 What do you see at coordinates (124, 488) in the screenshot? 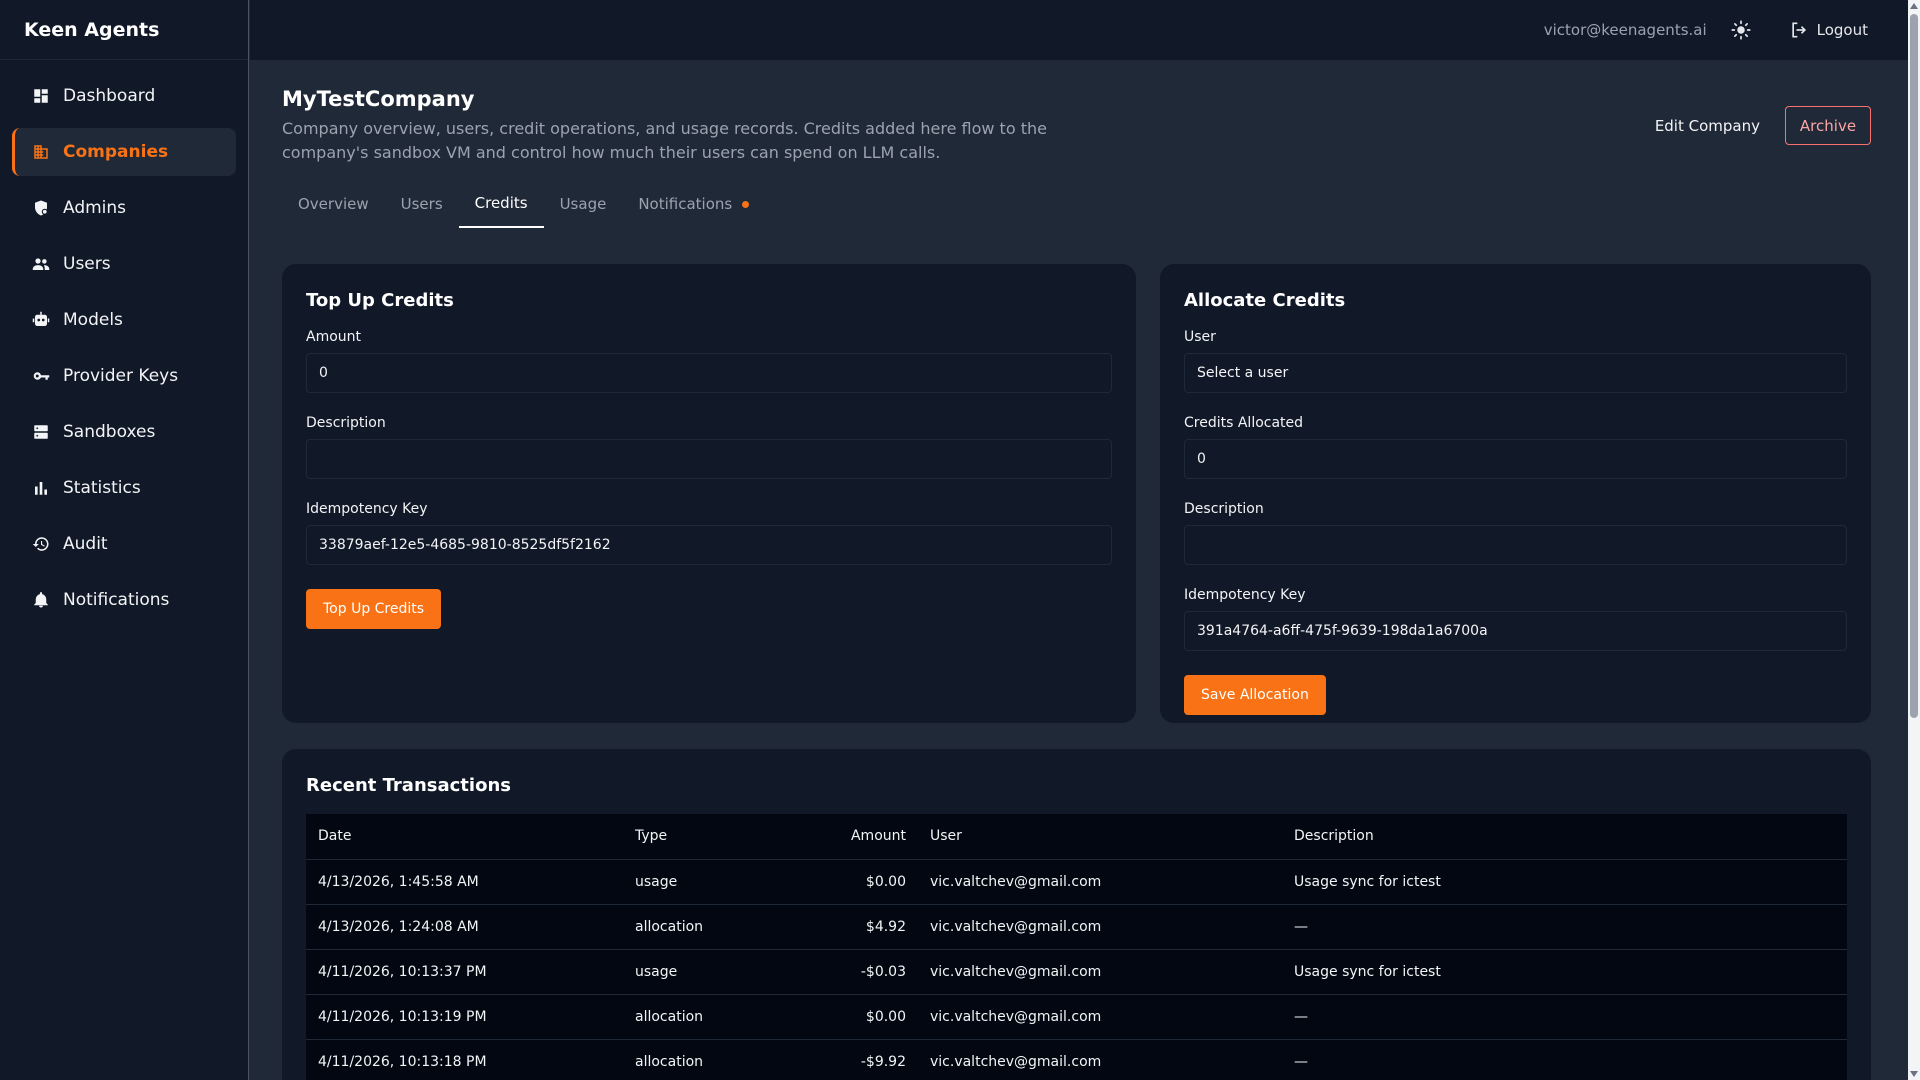
I see `sidebar-item-statistics: Statistics` at bounding box center [124, 488].